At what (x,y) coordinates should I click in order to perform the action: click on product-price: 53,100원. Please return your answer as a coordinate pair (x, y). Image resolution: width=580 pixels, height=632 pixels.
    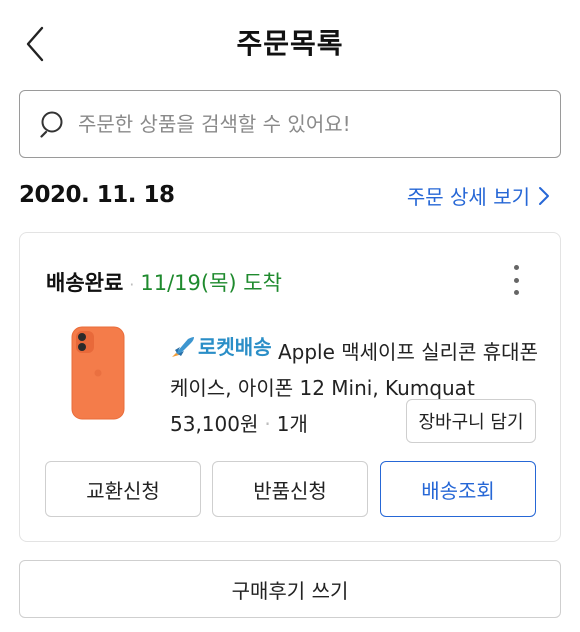
    Looking at the image, I should click on (214, 424).